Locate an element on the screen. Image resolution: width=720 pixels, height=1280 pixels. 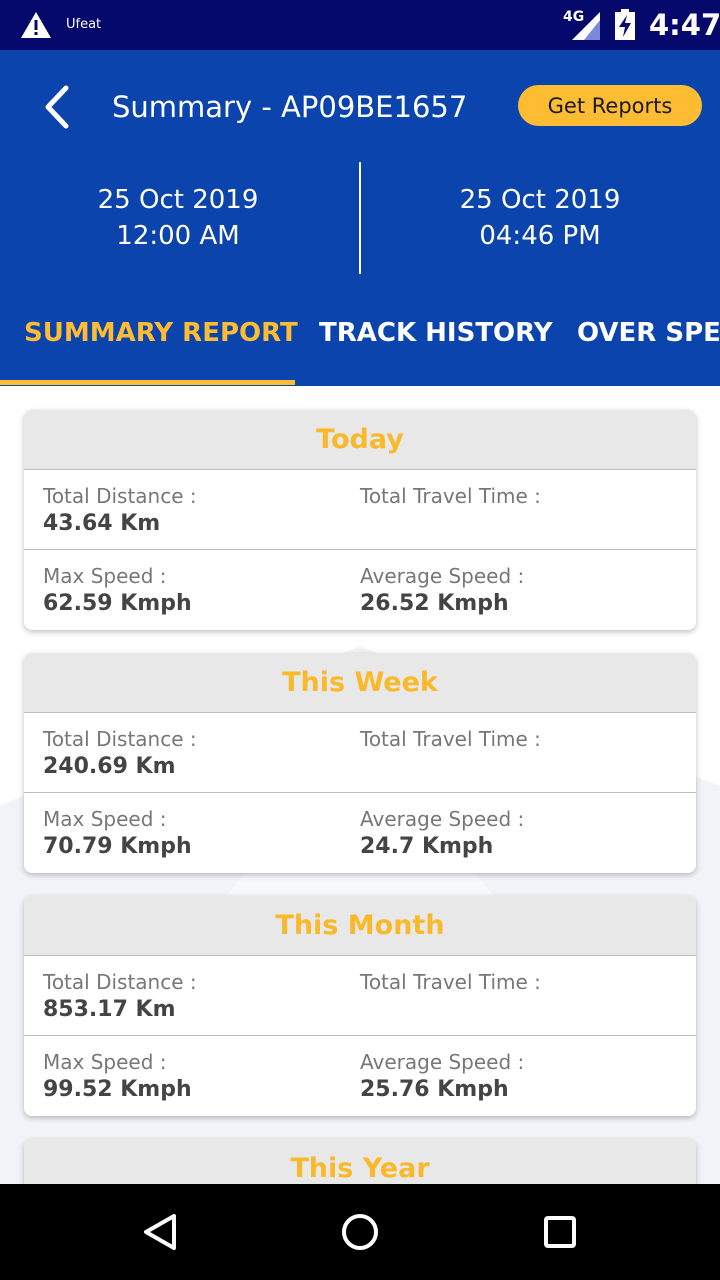
total-distance-value: 853.17 Km is located at coordinates (109, 1009).